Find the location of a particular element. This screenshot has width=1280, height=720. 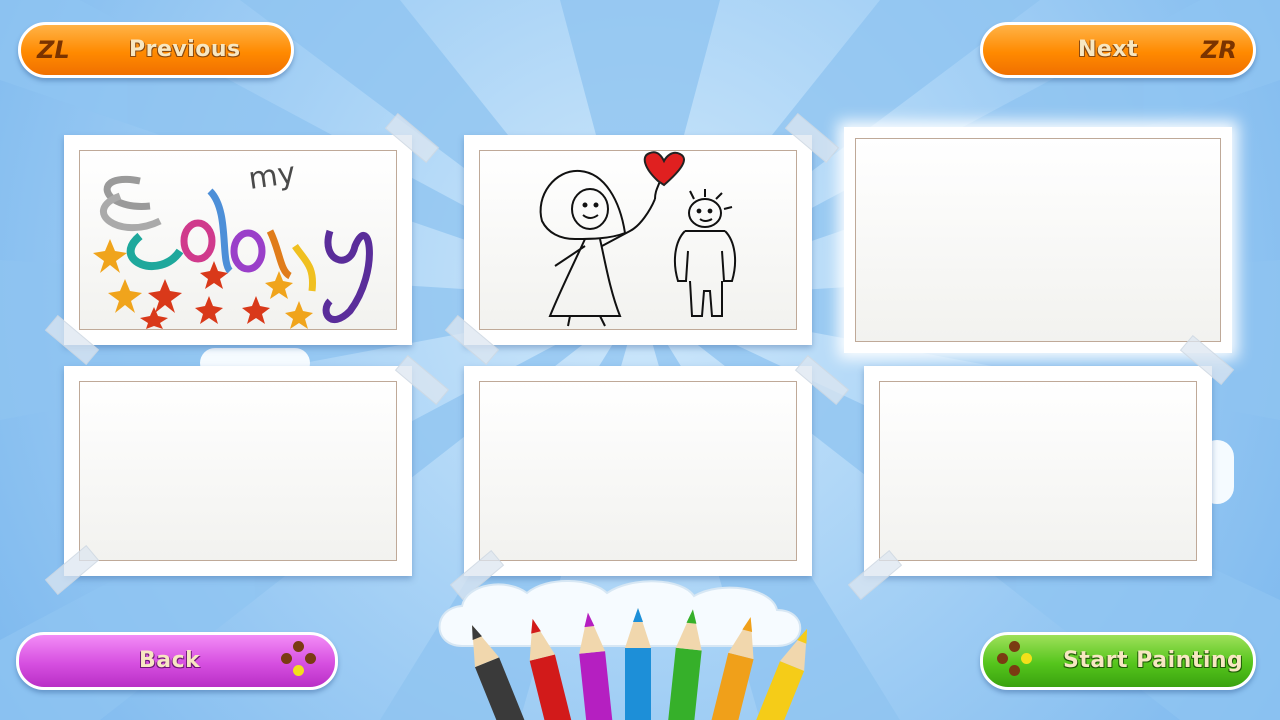

previous-button: ZL Previous is located at coordinates (156, 50).